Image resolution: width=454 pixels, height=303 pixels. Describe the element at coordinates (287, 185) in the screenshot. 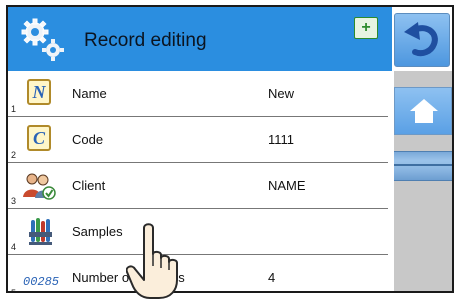

I see `row-value: NAME` at that location.